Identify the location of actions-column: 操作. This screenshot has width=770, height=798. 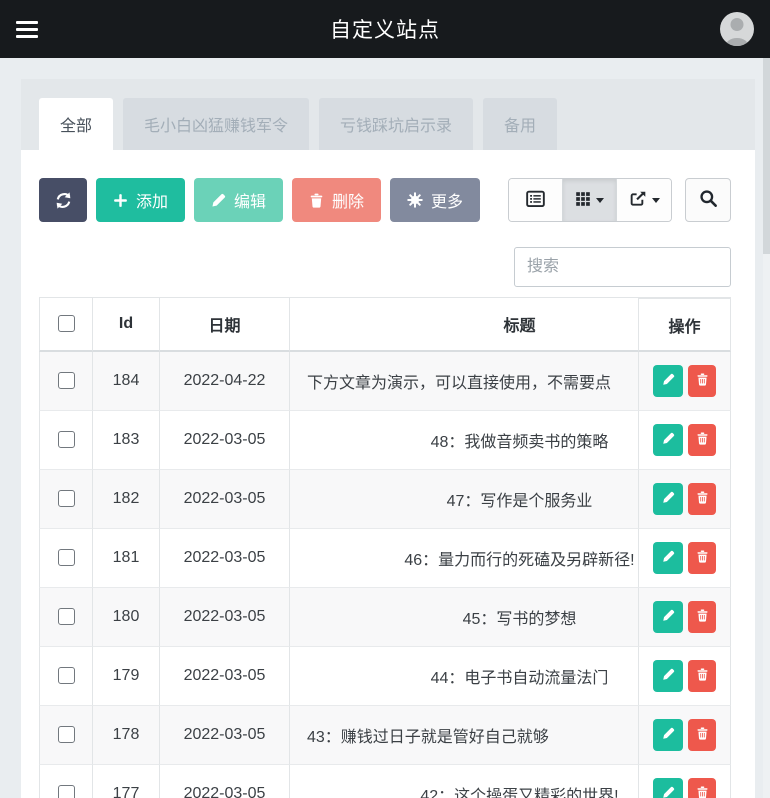
(684, 548).